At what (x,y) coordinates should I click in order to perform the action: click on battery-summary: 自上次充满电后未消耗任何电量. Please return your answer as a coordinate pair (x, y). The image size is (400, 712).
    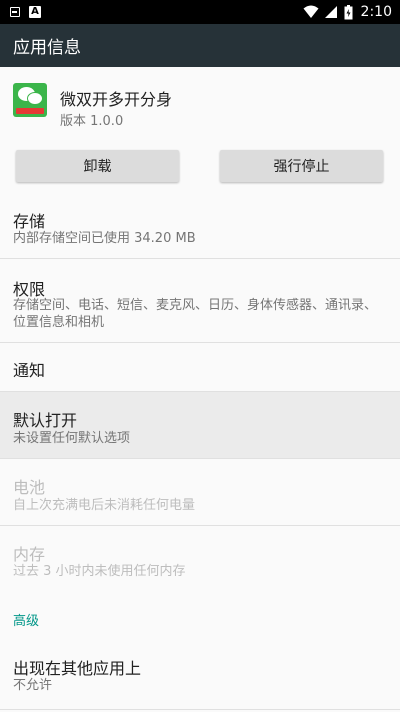
    Looking at the image, I should click on (104, 505).